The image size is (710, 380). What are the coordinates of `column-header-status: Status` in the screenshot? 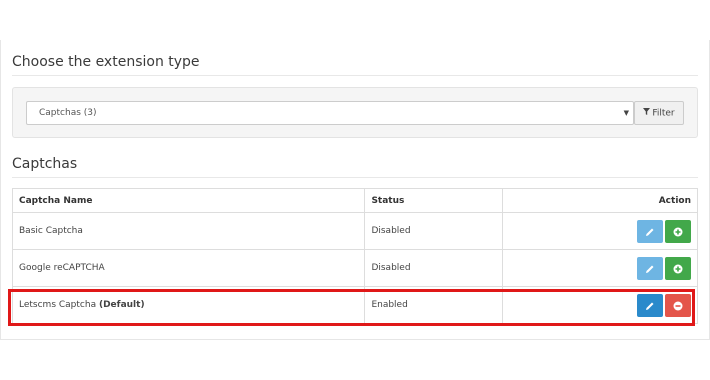 It's located at (434, 200).